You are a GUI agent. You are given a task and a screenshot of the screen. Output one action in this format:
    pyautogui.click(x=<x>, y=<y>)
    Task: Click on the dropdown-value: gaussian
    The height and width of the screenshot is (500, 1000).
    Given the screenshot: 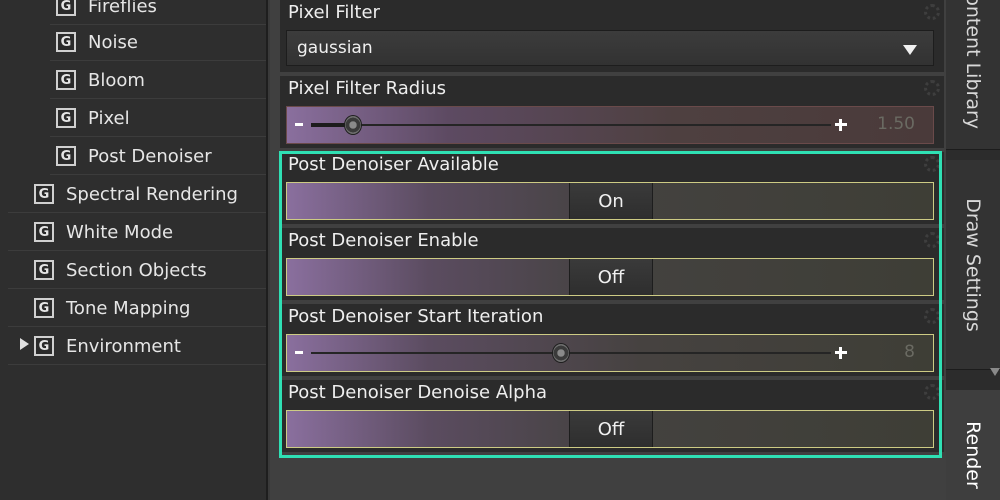 What is the action you would take?
    pyautogui.click(x=335, y=48)
    